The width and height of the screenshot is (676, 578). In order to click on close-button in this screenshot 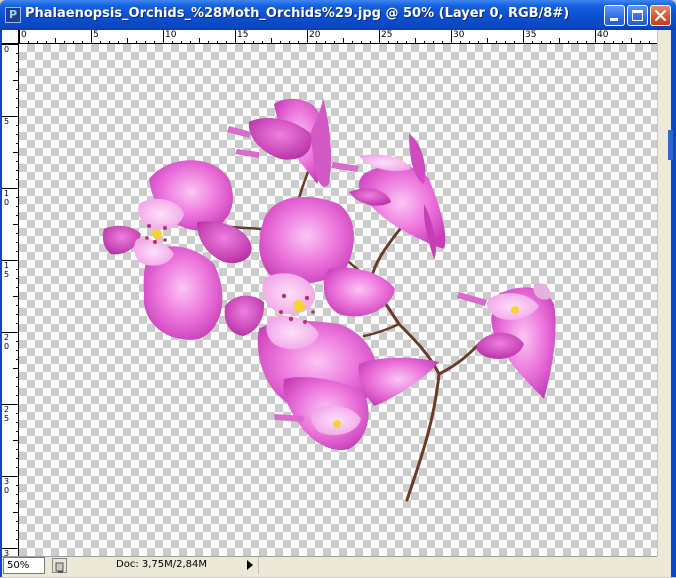, I will do `click(660, 15)`.